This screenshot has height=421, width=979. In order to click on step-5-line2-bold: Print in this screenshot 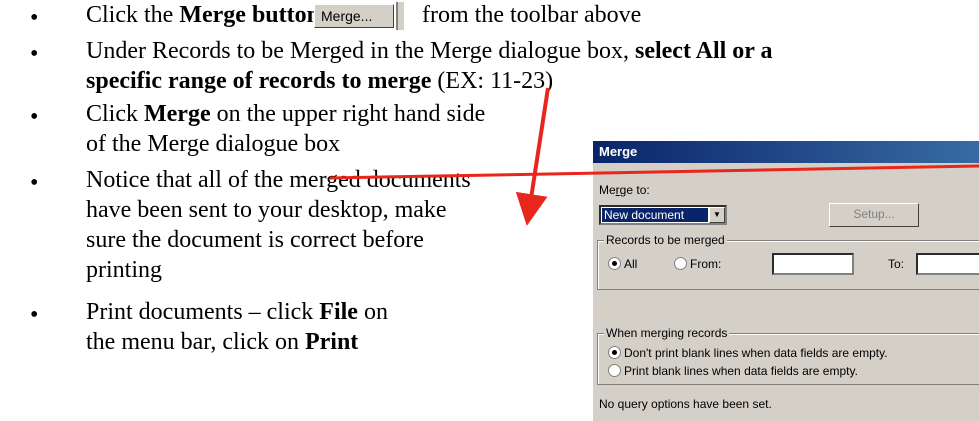, I will do `click(331, 342)`.